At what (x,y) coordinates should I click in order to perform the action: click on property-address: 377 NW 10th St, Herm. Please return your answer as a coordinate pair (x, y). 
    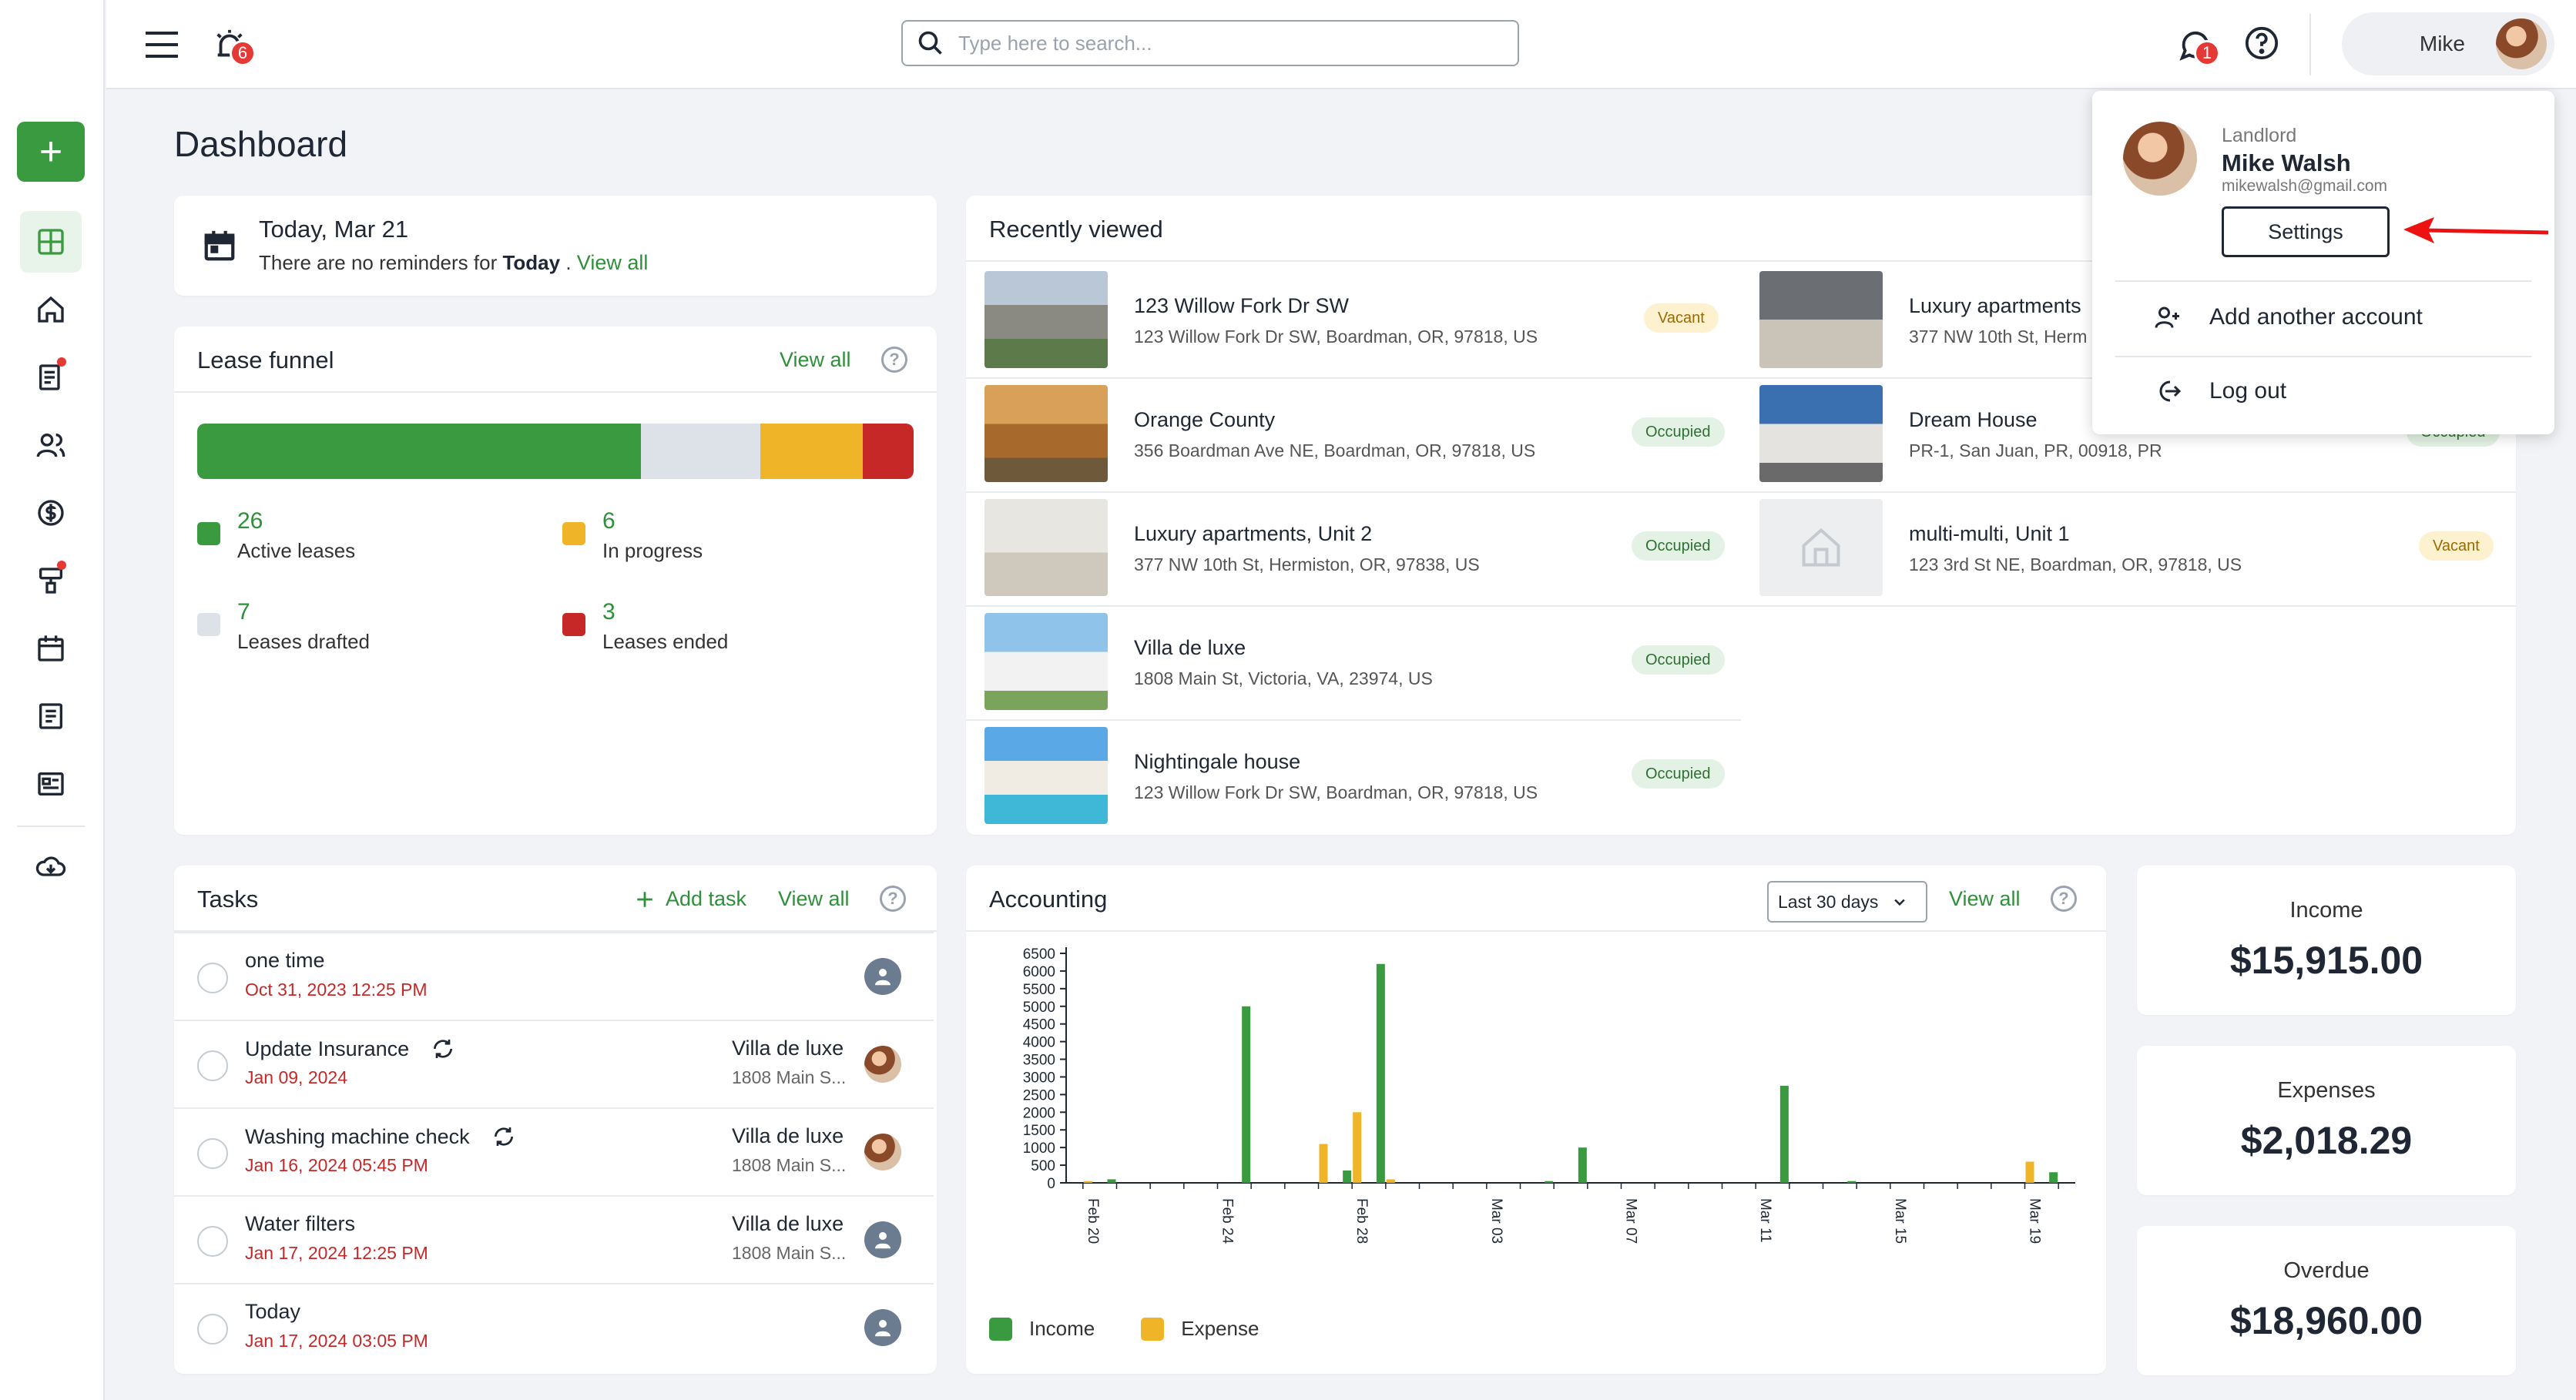
    Looking at the image, I should click on (1998, 337).